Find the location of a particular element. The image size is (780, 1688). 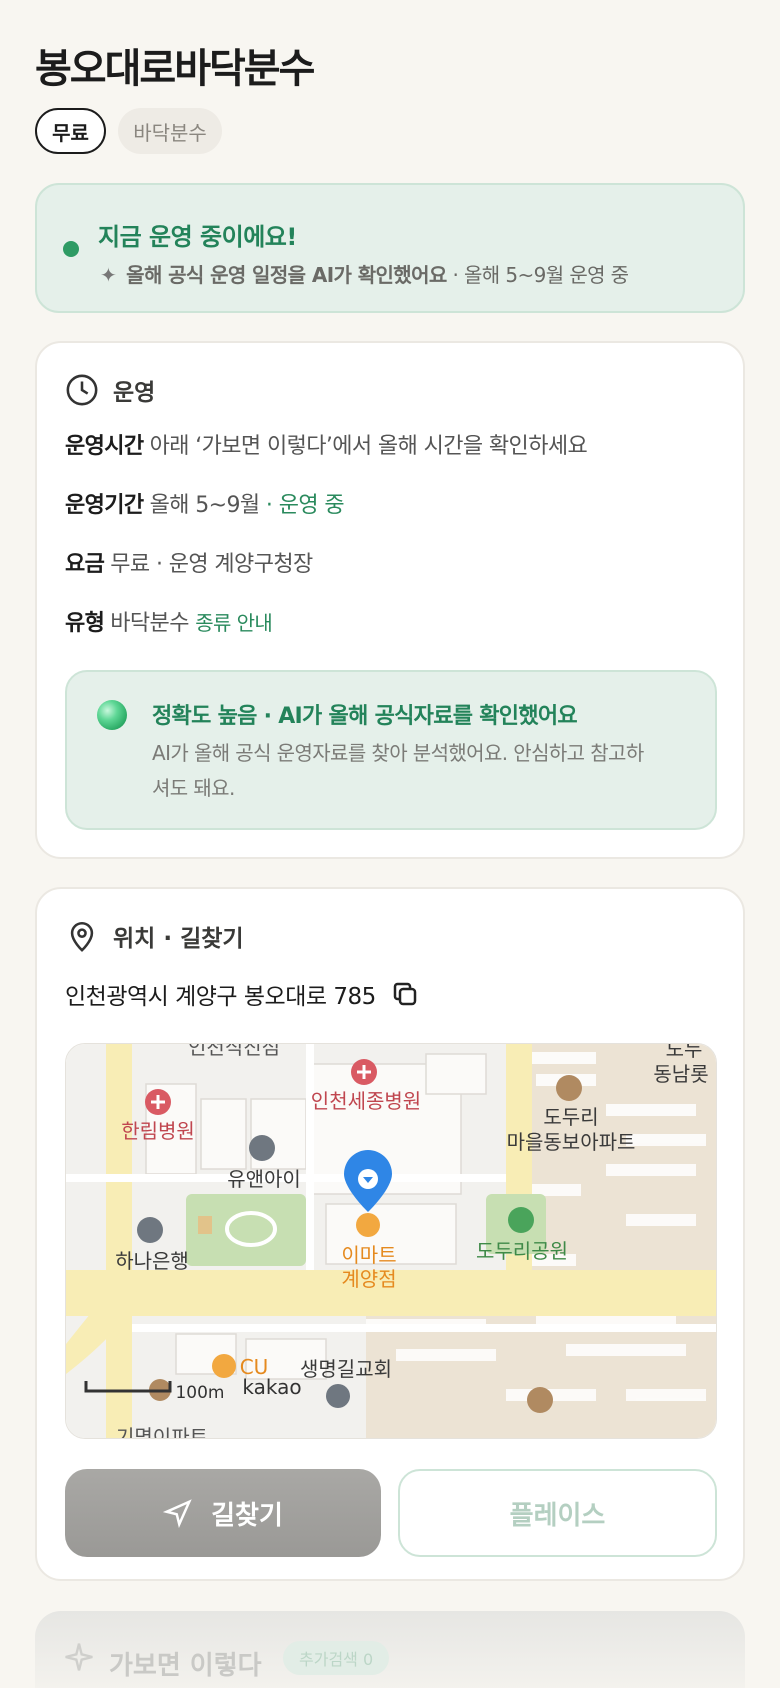

period-value: 올해 5~9월 is located at coordinates (205, 505).